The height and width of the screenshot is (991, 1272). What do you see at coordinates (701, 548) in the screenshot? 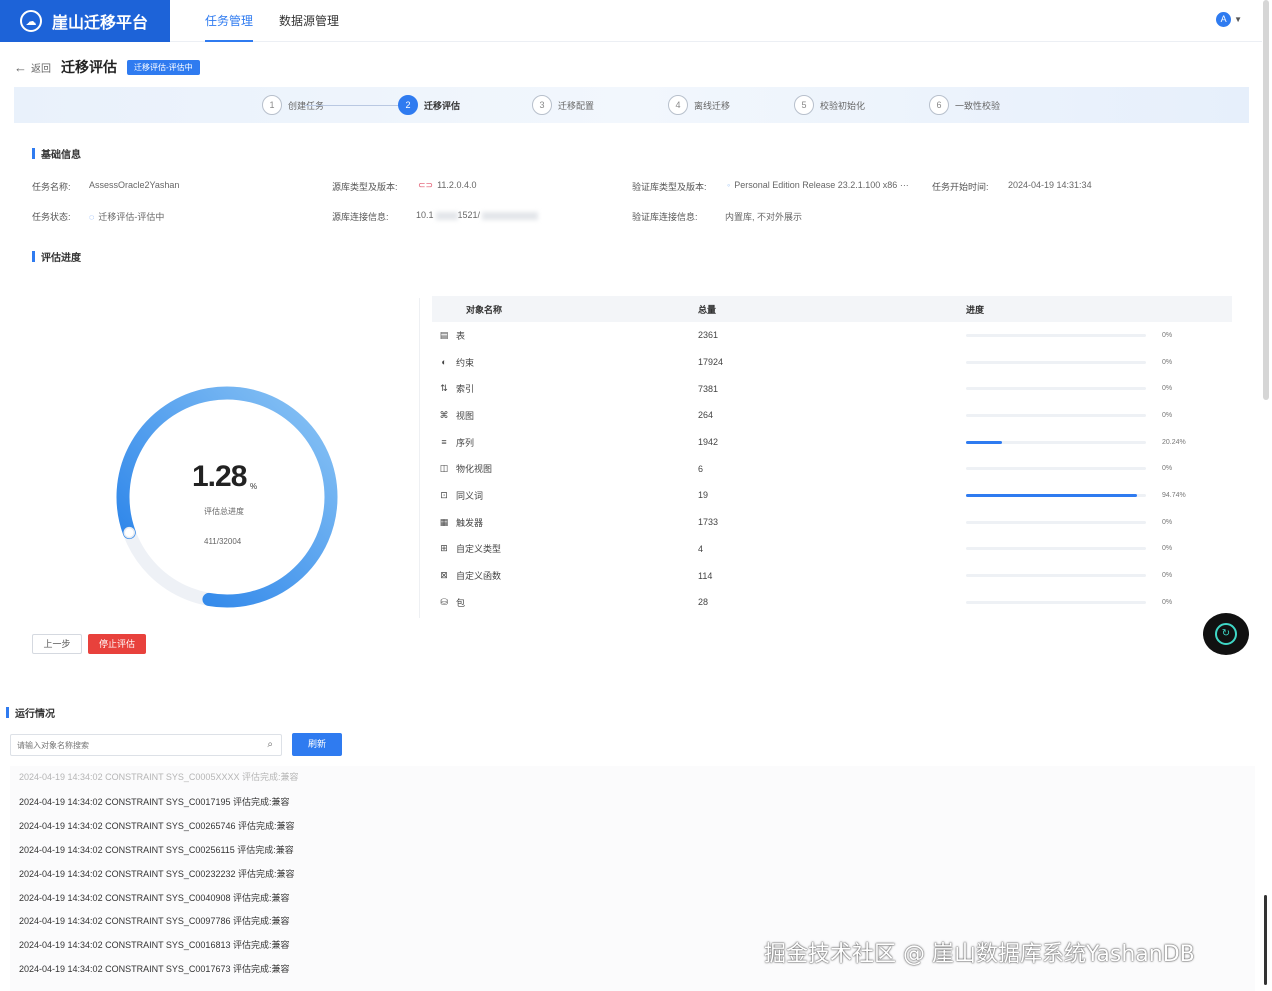
I see `object-total: 4` at bounding box center [701, 548].